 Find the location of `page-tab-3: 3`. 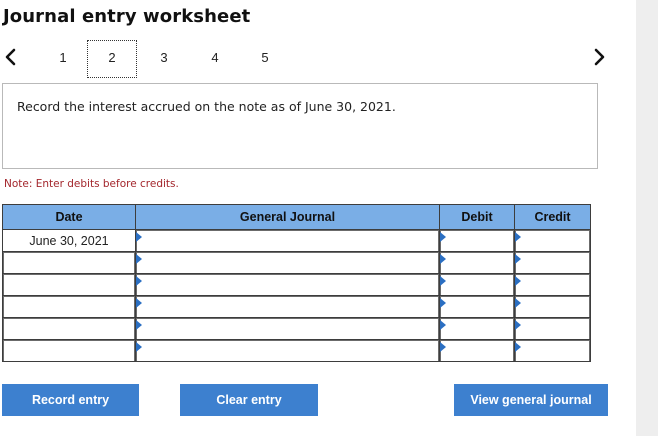

page-tab-3: 3 is located at coordinates (164, 57).